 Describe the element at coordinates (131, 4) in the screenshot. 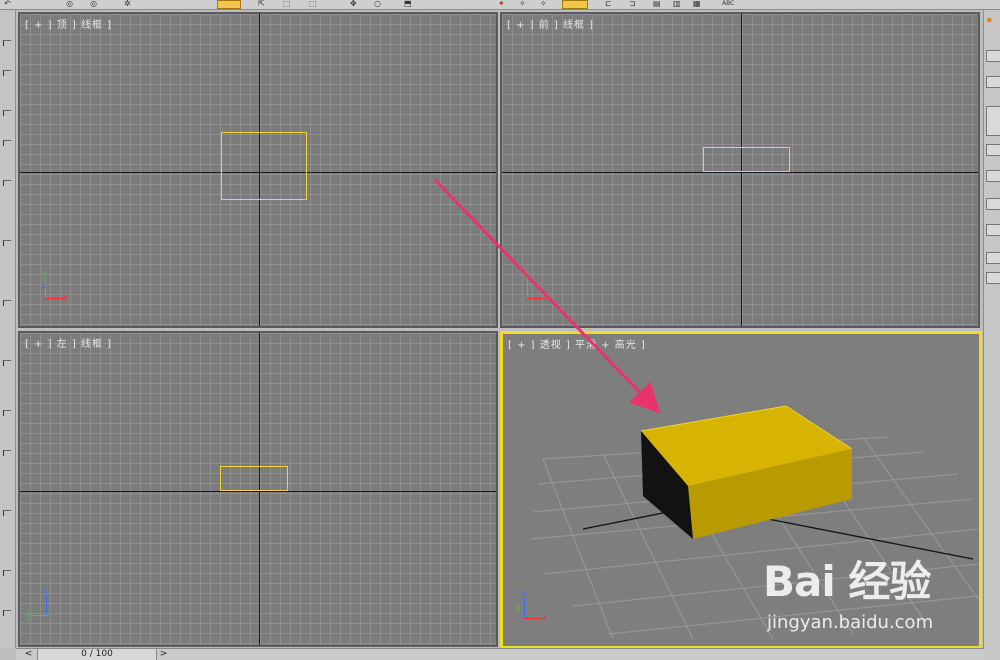

I see `bind-icon: ✲` at that location.